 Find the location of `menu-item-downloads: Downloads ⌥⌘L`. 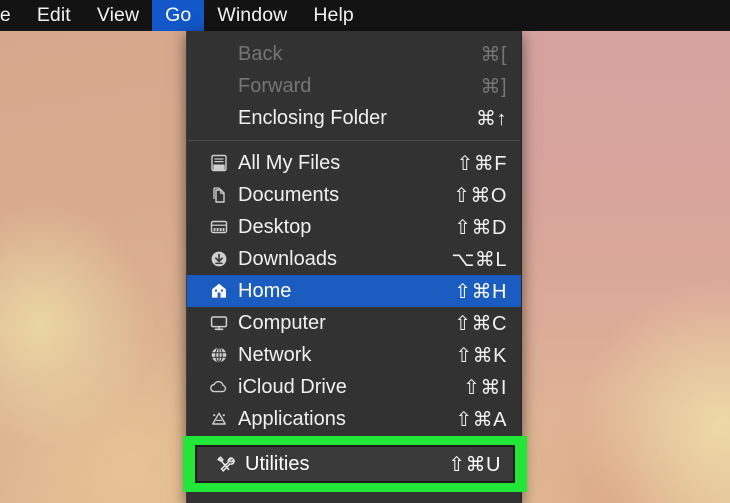

menu-item-downloads: Downloads ⌥⌘L is located at coordinates (354, 259).